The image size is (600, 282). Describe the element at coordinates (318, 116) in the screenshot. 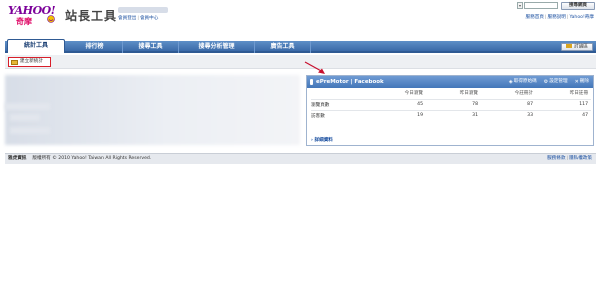

I see `row-label: 訪客數` at that location.